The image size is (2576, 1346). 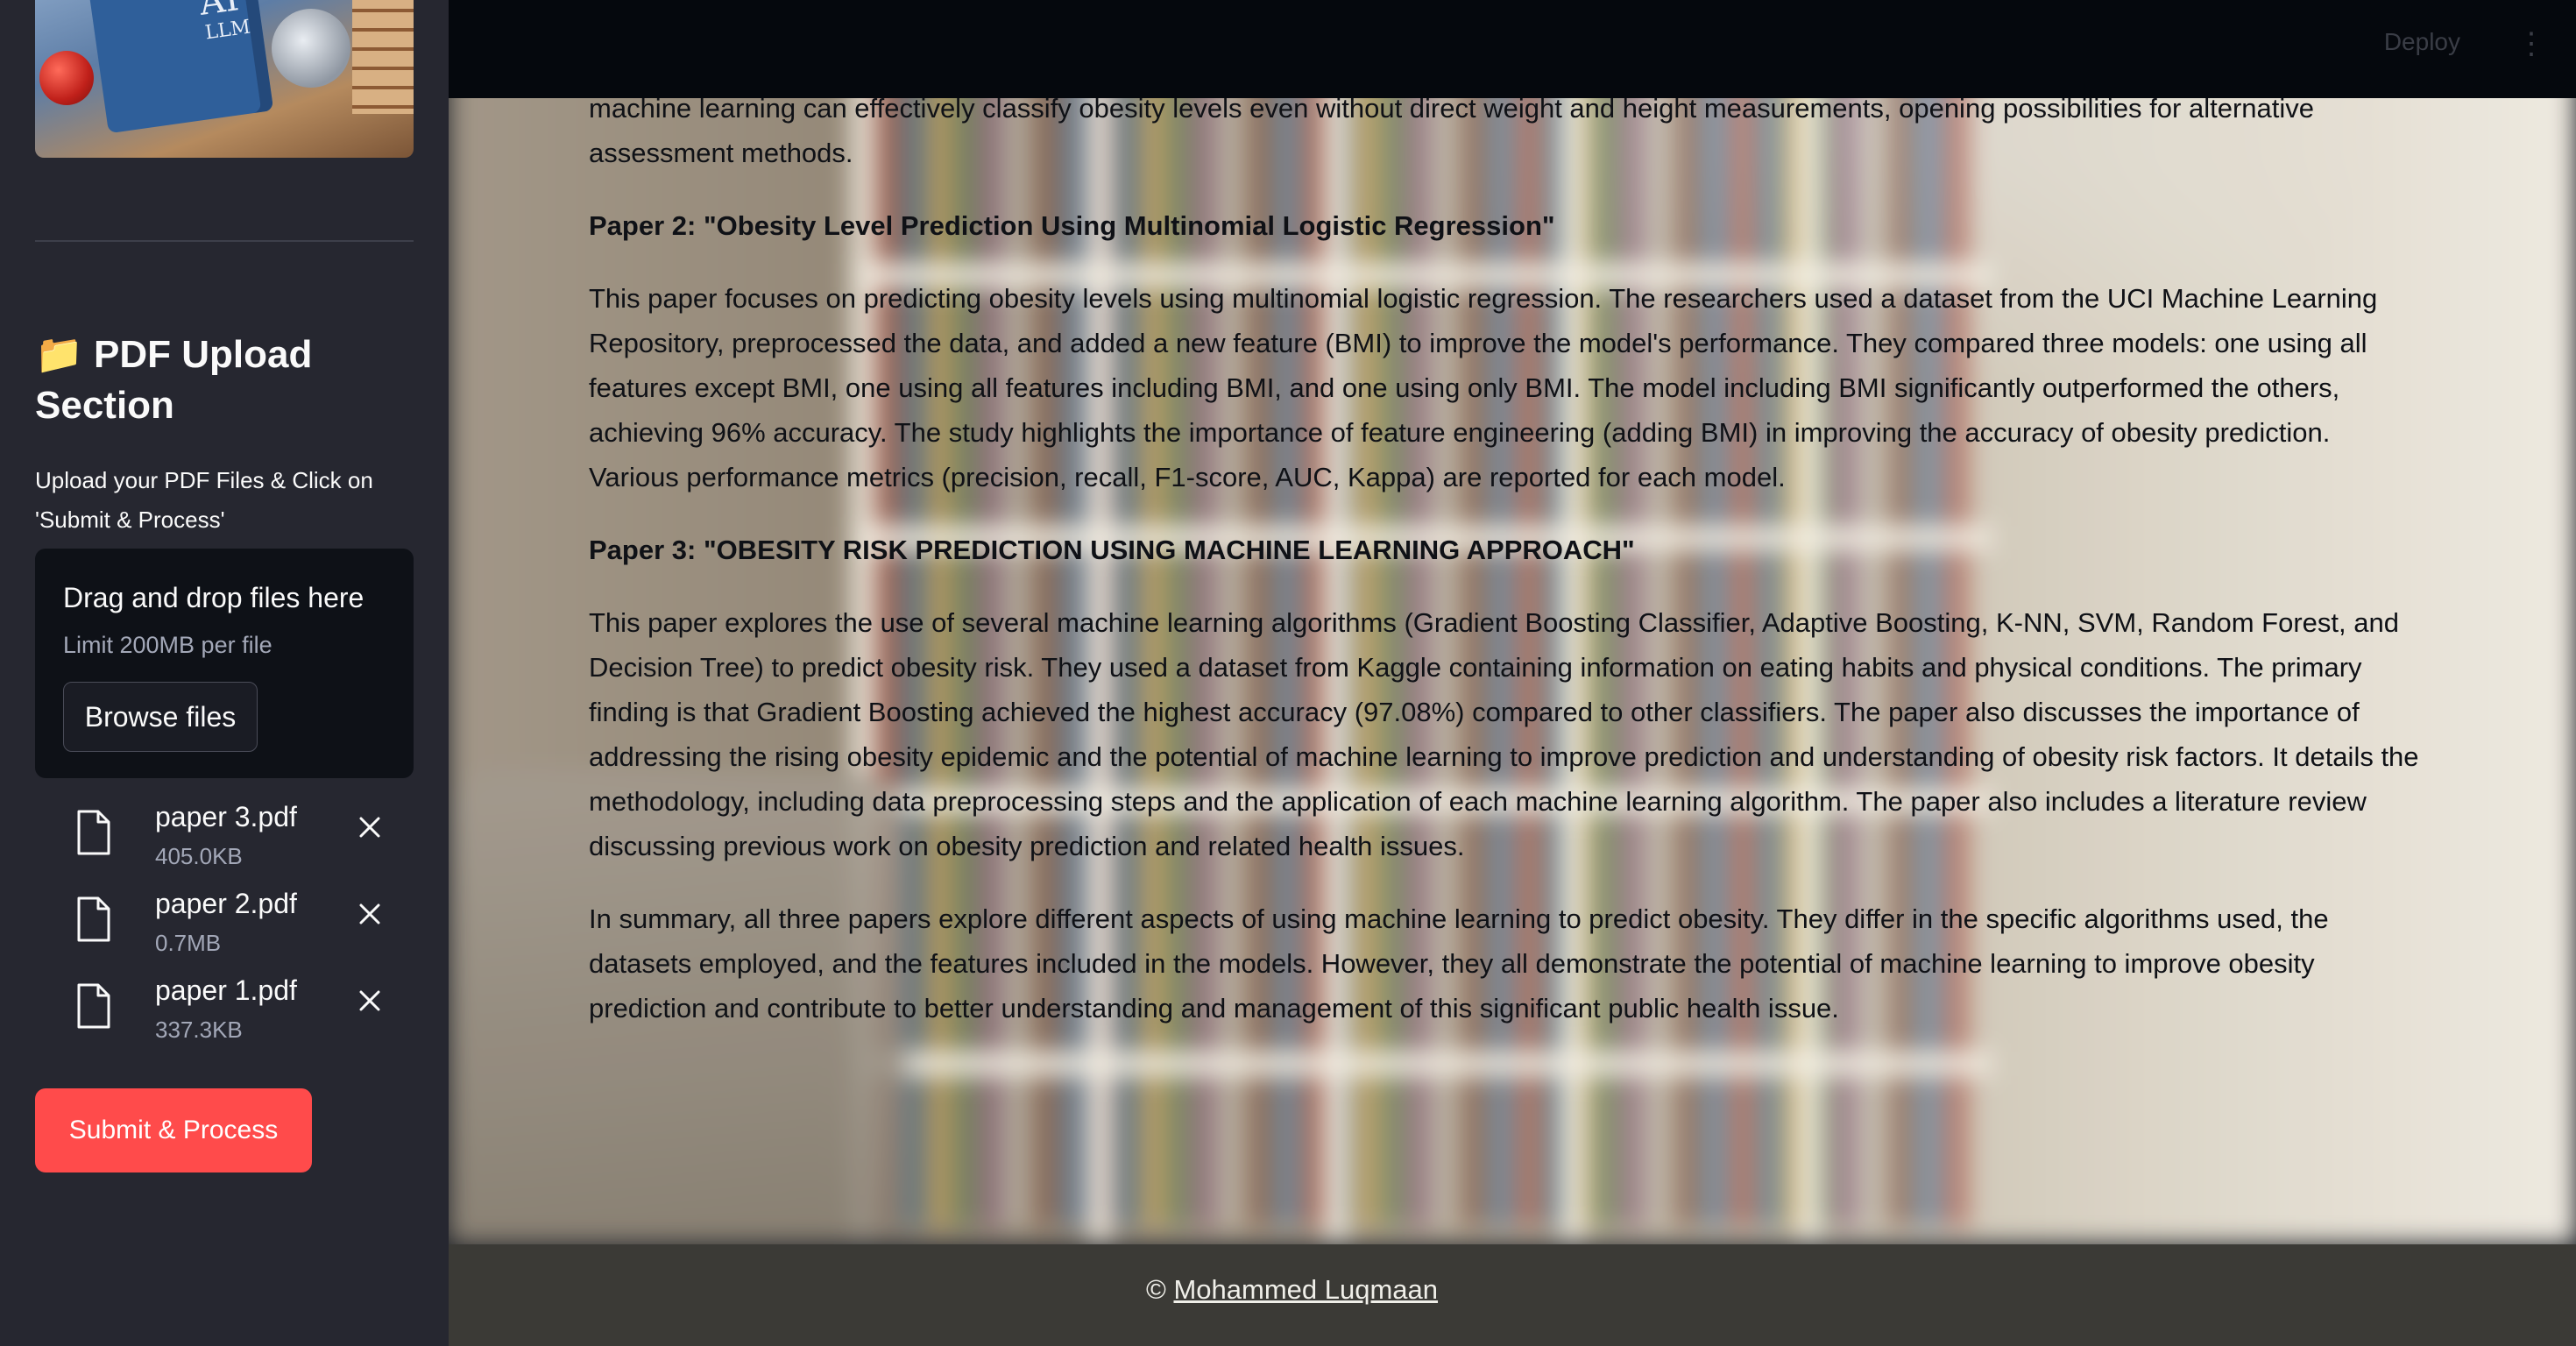 What do you see at coordinates (1156, 1289) in the screenshot?
I see `copyright-symbol: ©` at bounding box center [1156, 1289].